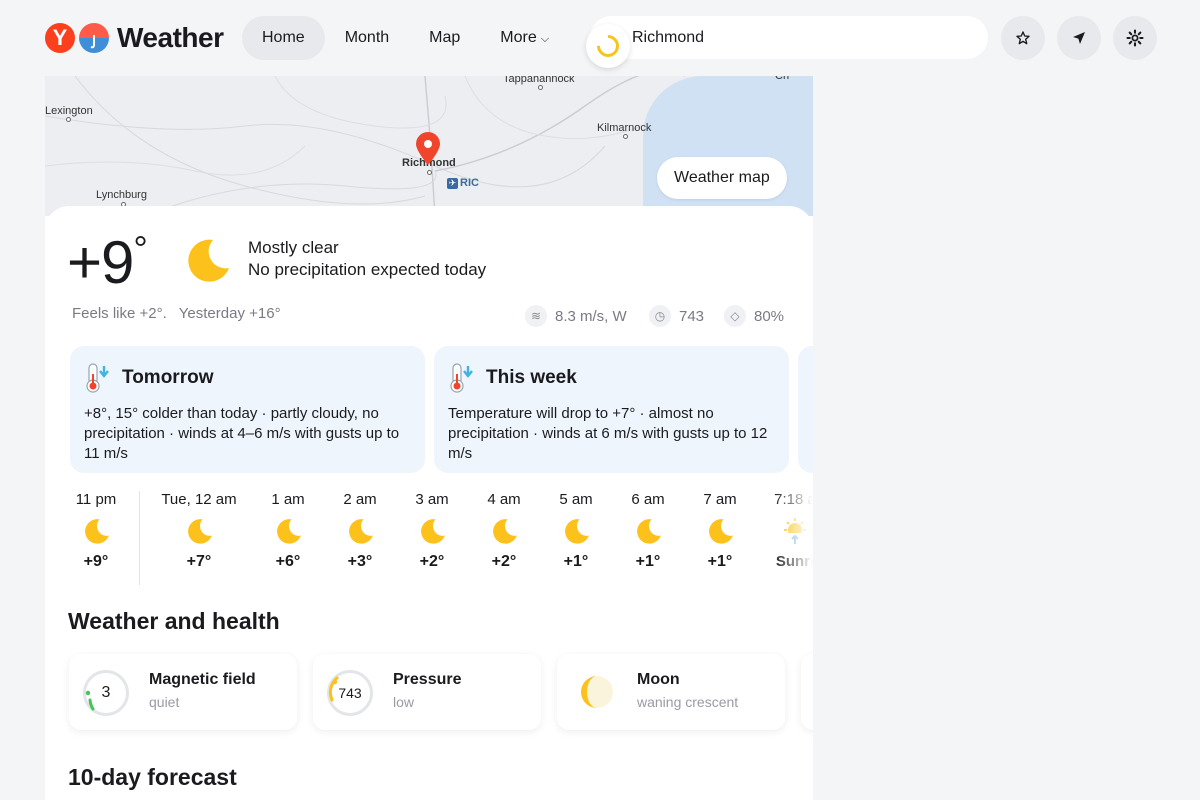  Describe the element at coordinates (199, 561) in the screenshot. I see `hour-temp: +7°` at that location.